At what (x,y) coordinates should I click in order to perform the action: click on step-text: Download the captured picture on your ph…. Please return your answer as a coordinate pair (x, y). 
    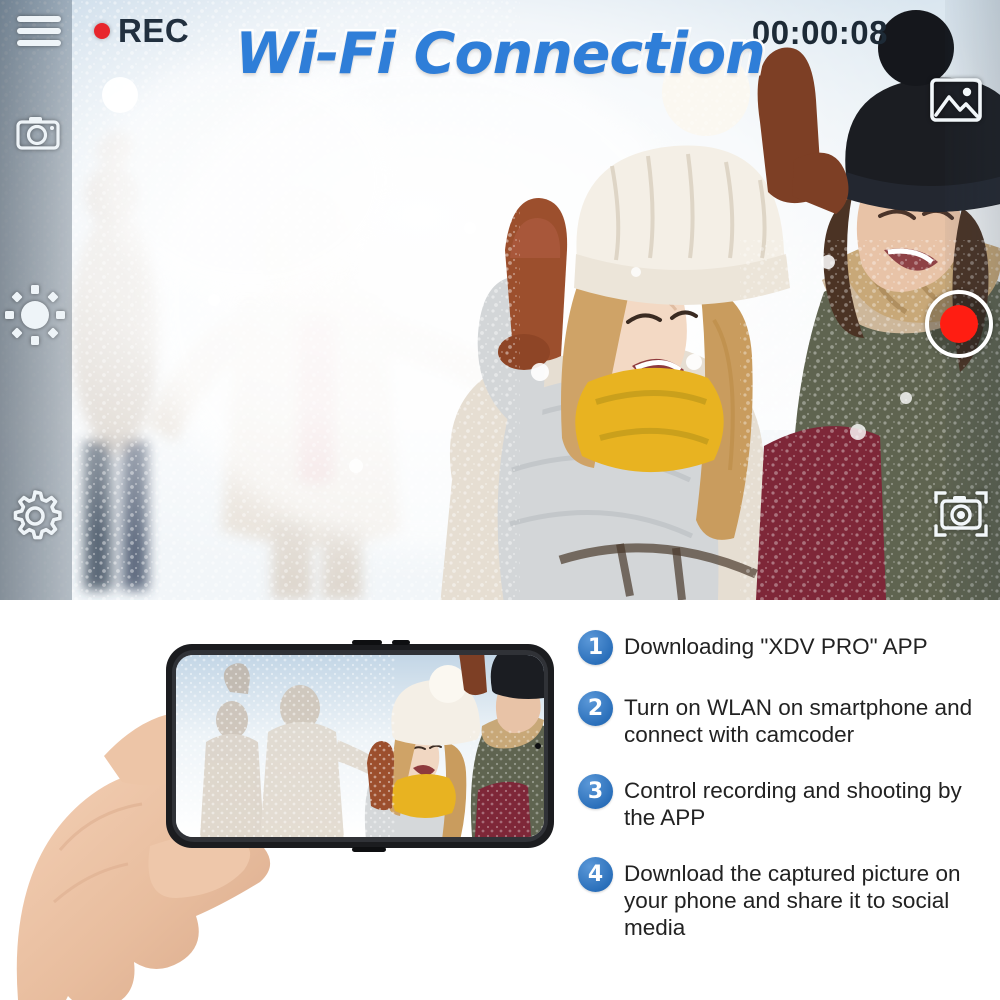
    Looking at the image, I should click on (792, 900).